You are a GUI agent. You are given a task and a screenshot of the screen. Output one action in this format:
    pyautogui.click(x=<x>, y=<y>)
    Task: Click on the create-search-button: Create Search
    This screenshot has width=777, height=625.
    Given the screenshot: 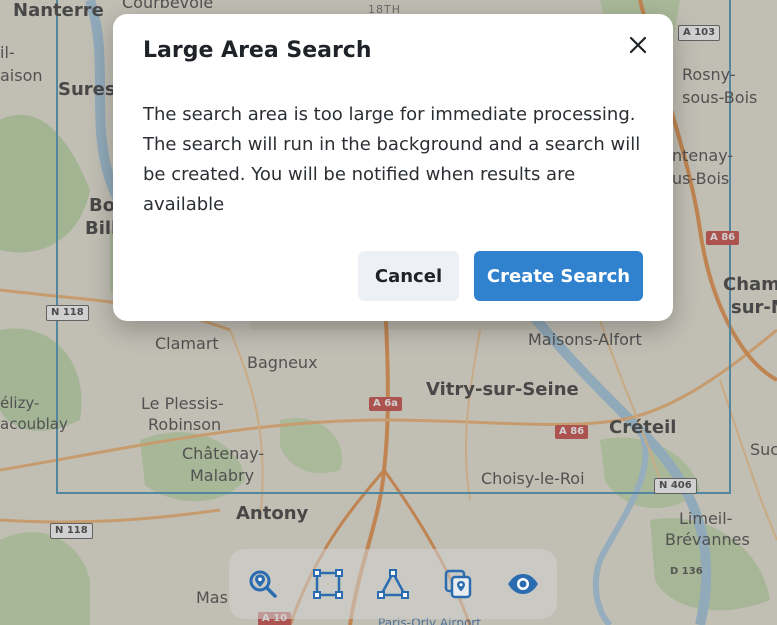 What is the action you would take?
    pyautogui.click(x=558, y=276)
    